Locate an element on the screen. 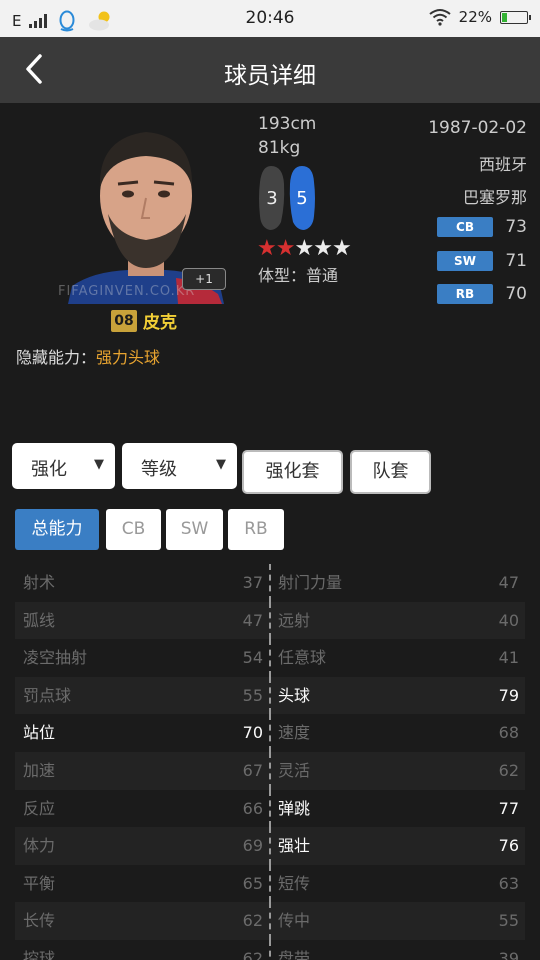 The height and width of the screenshot is (960, 540). stat-row: 站位 70 速度 68 is located at coordinates (270, 733).